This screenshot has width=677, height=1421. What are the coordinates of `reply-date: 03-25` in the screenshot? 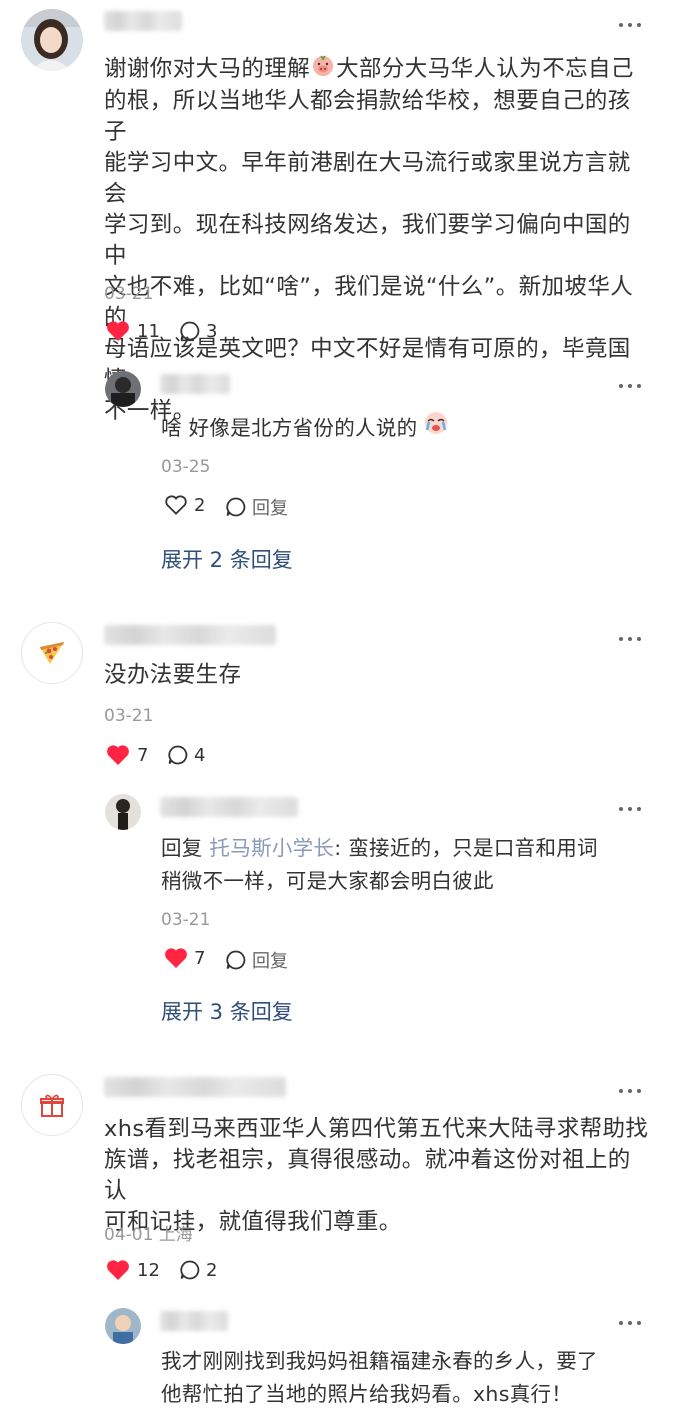 It's located at (186, 467).